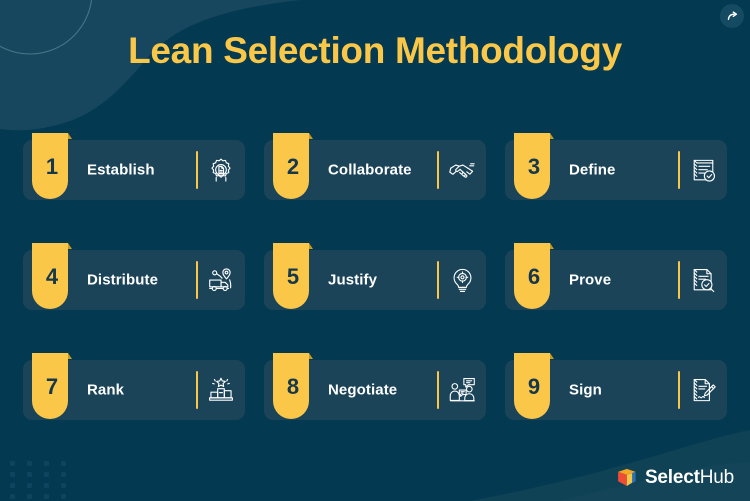 Image resolution: width=750 pixels, height=501 pixels. I want to click on step-number-badge: 2, so click(293, 166).